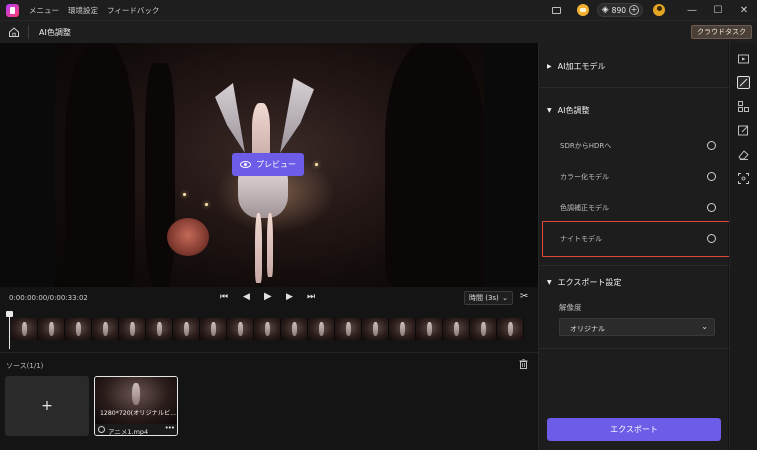 This screenshot has height=450, width=757. What do you see at coordinates (48, 298) in the screenshot?
I see `timecode: 0:00:00:00/0:00:33:02` at bounding box center [48, 298].